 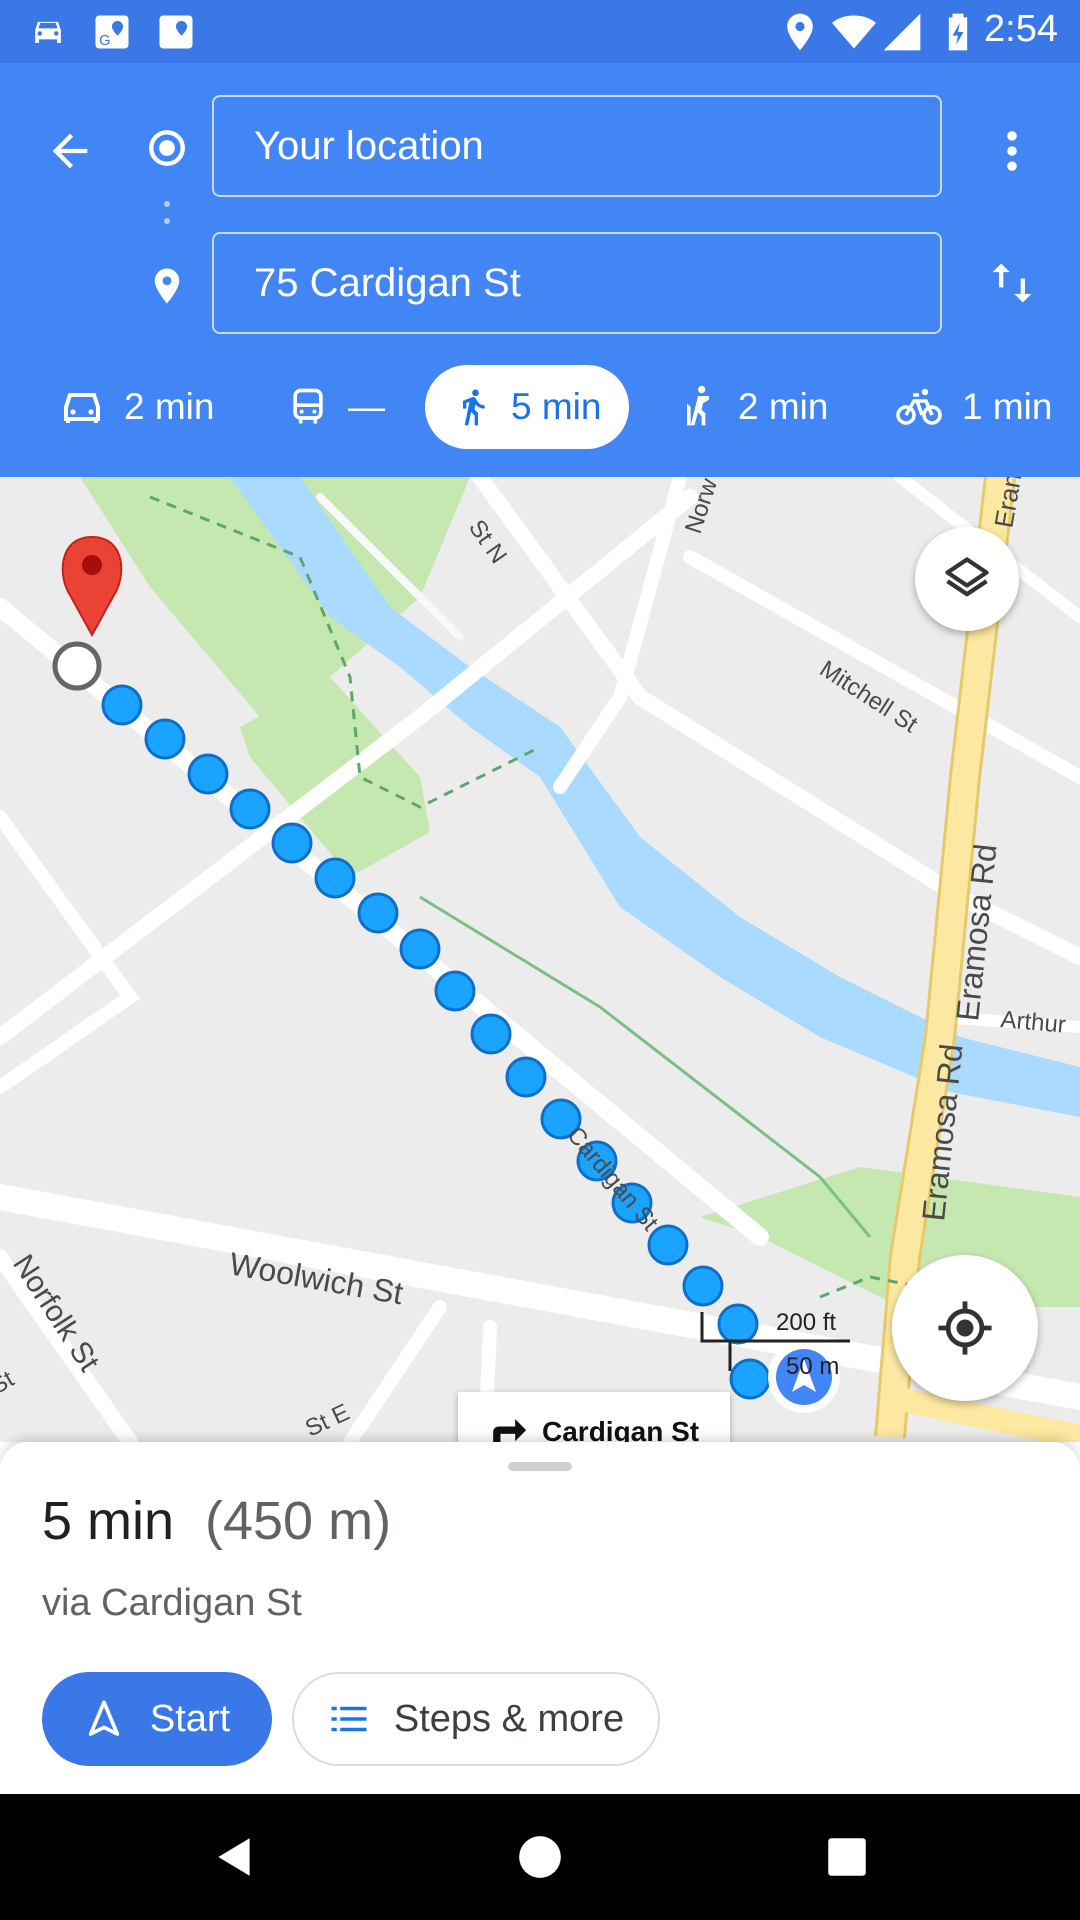 I want to click on street-label-norfolk: Norfolk St, so click(x=56, y=1313).